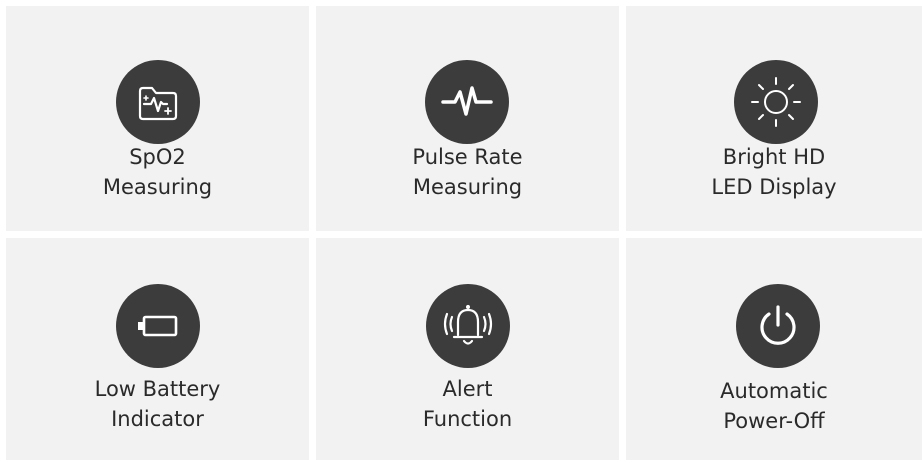  Describe the element at coordinates (778, 326) in the screenshot. I see `power-icon` at that location.